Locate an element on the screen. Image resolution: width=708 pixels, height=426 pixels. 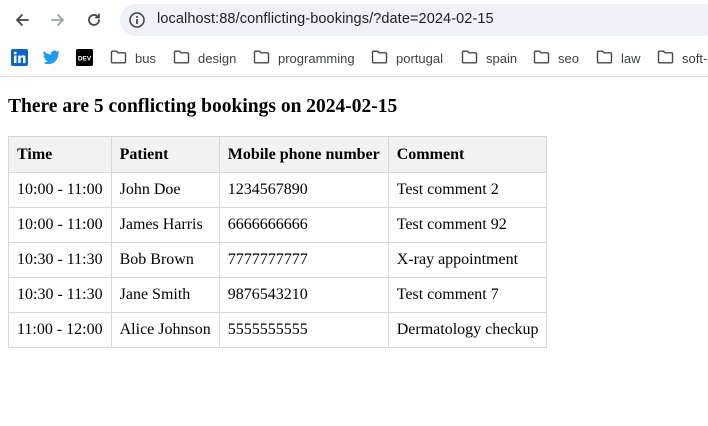
bookmark-folder-design: design is located at coordinates (204, 58).